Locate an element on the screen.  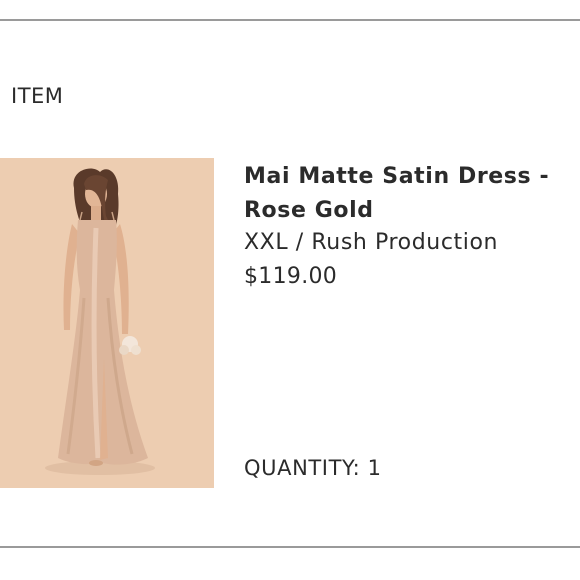
product-price: $119.00 is located at coordinates (291, 276).